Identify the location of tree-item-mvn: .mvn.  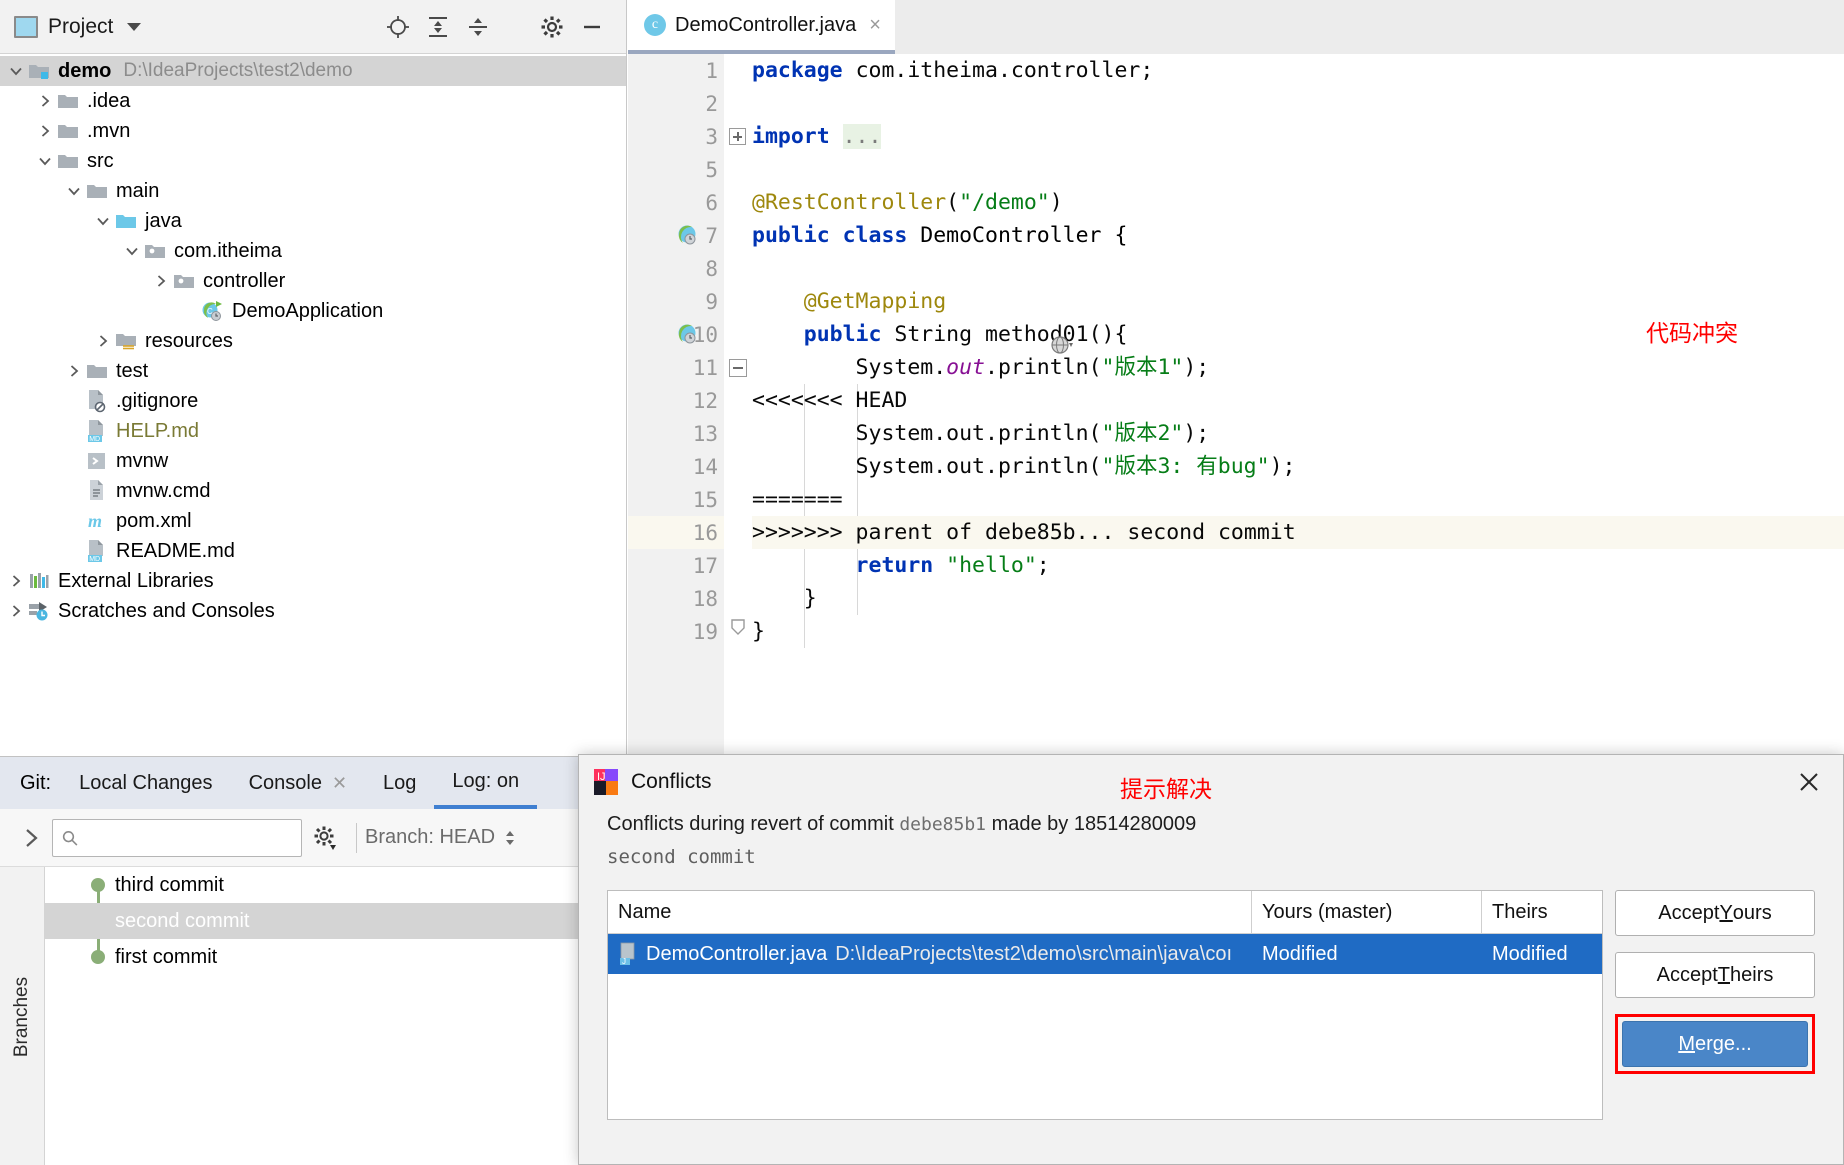
(313, 131).